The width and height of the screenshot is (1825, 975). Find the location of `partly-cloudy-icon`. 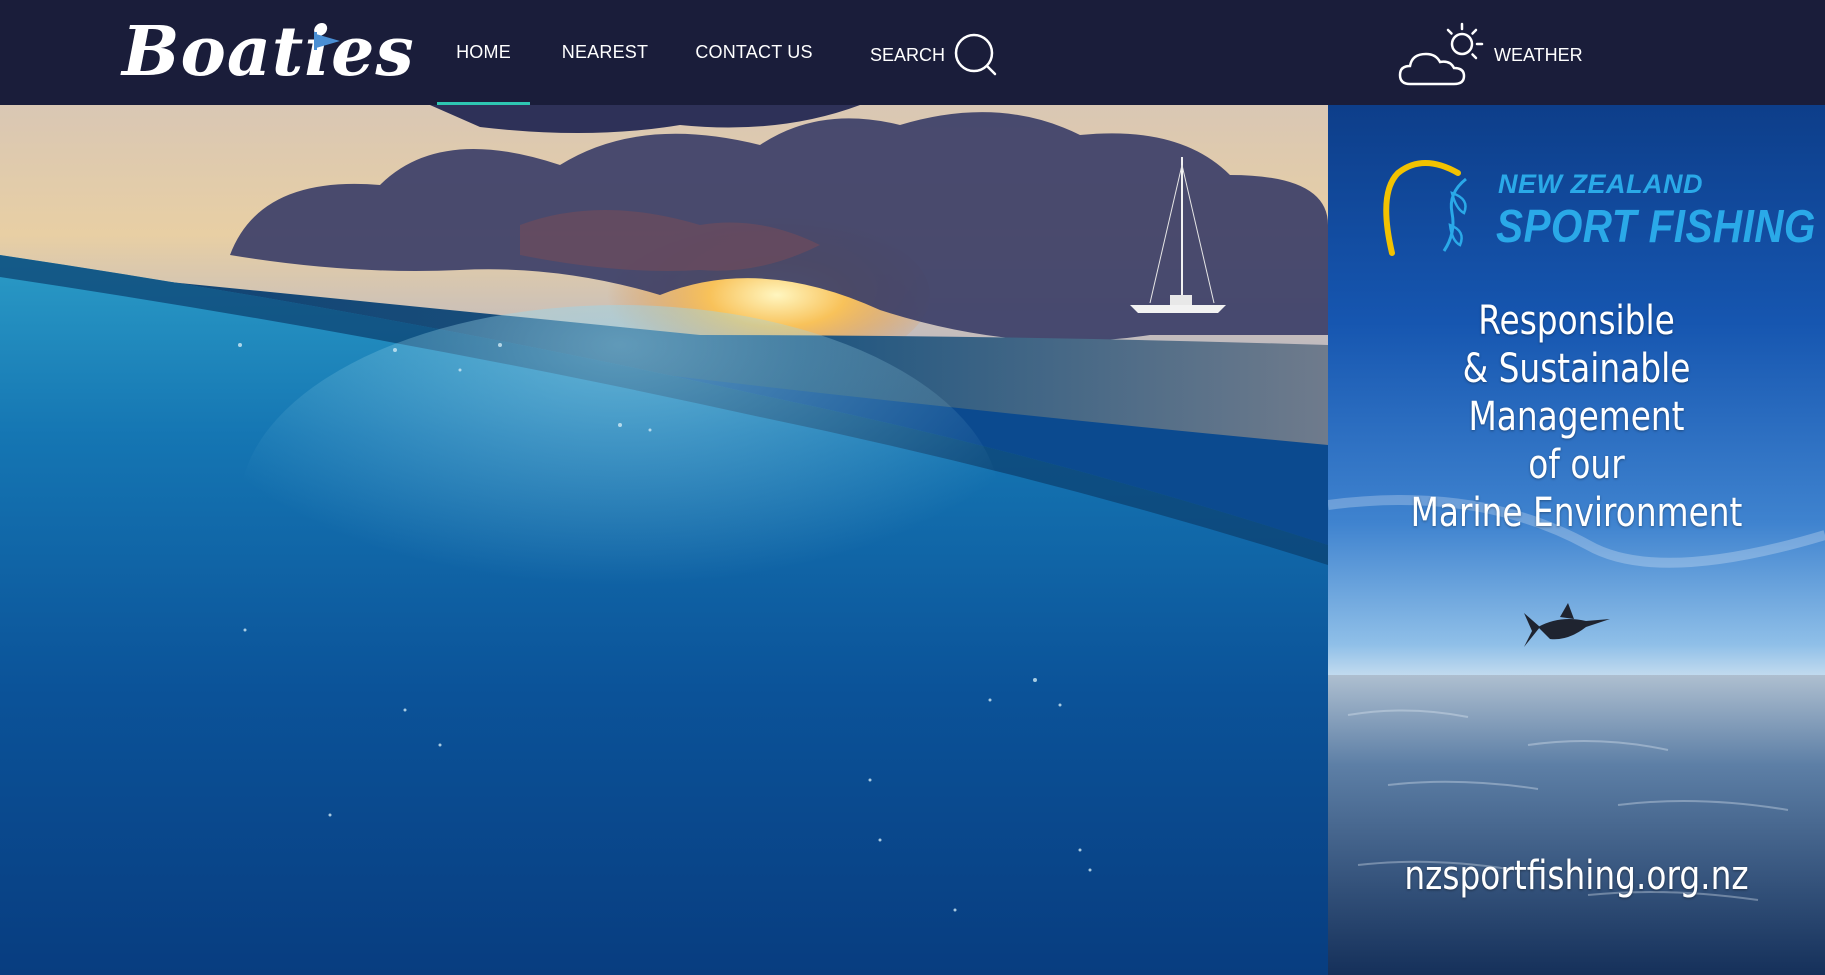

partly-cloudy-icon is located at coordinates (1441, 54).